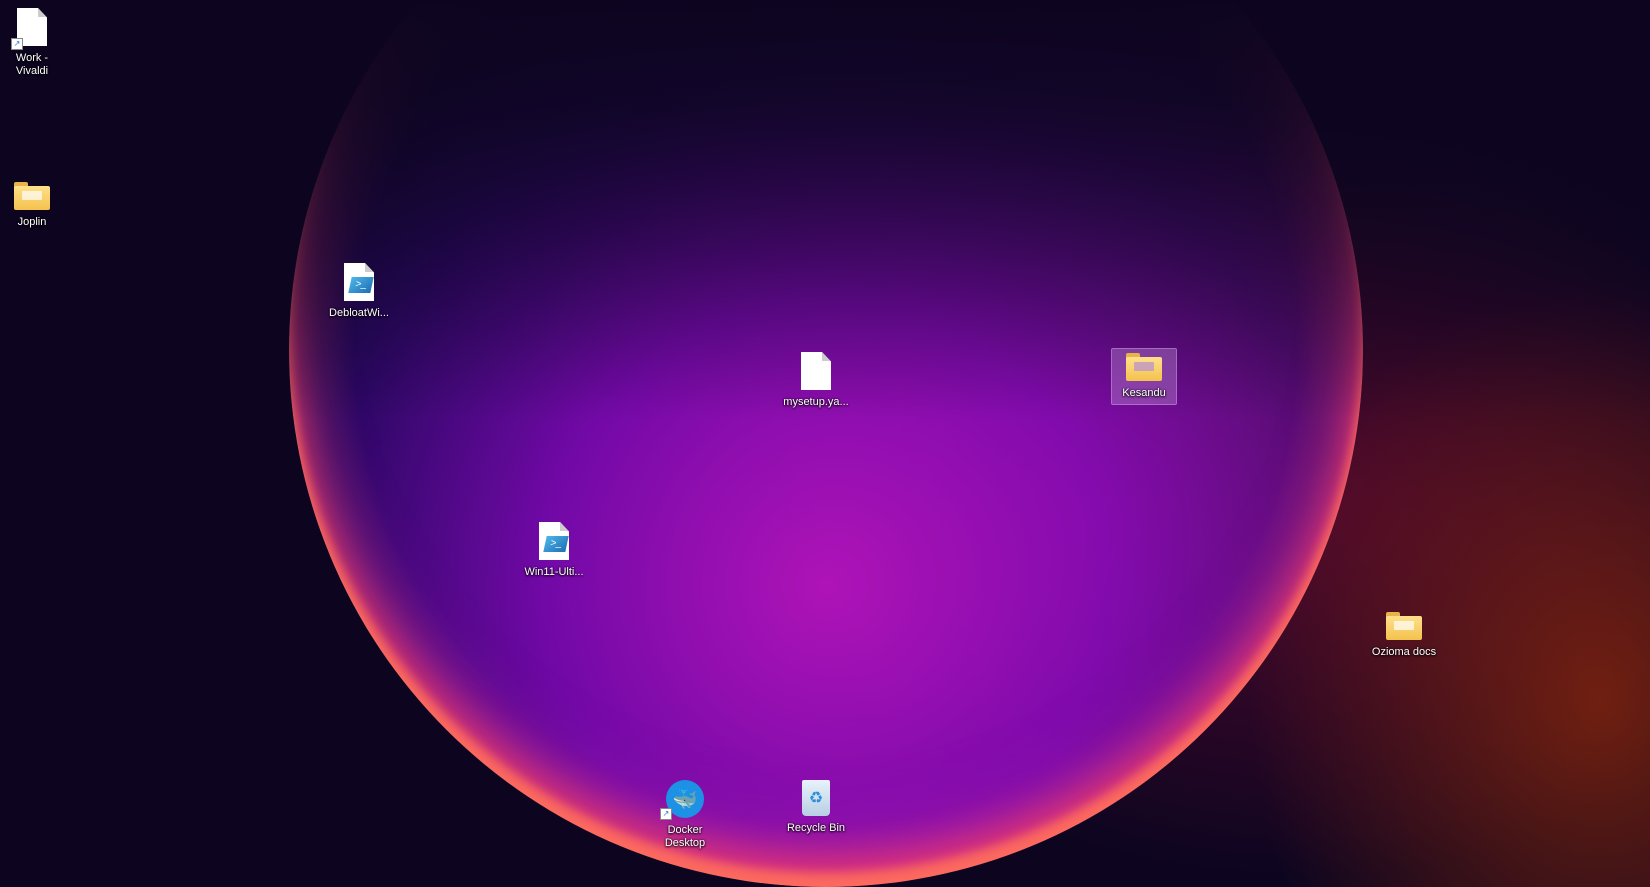  What do you see at coordinates (1144, 393) in the screenshot?
I see `icon-label: Kesandu` at bounding box center [1144, 393].